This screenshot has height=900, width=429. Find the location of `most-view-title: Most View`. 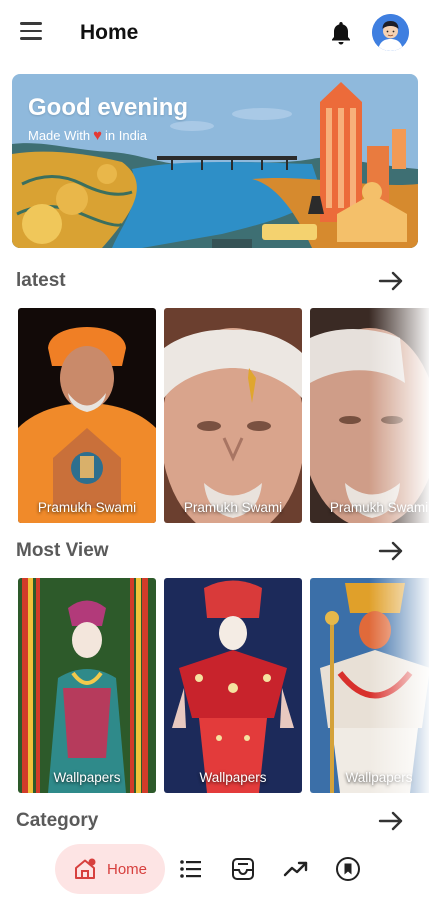

most-view-title: Most View is located at coordinates (62, 550).